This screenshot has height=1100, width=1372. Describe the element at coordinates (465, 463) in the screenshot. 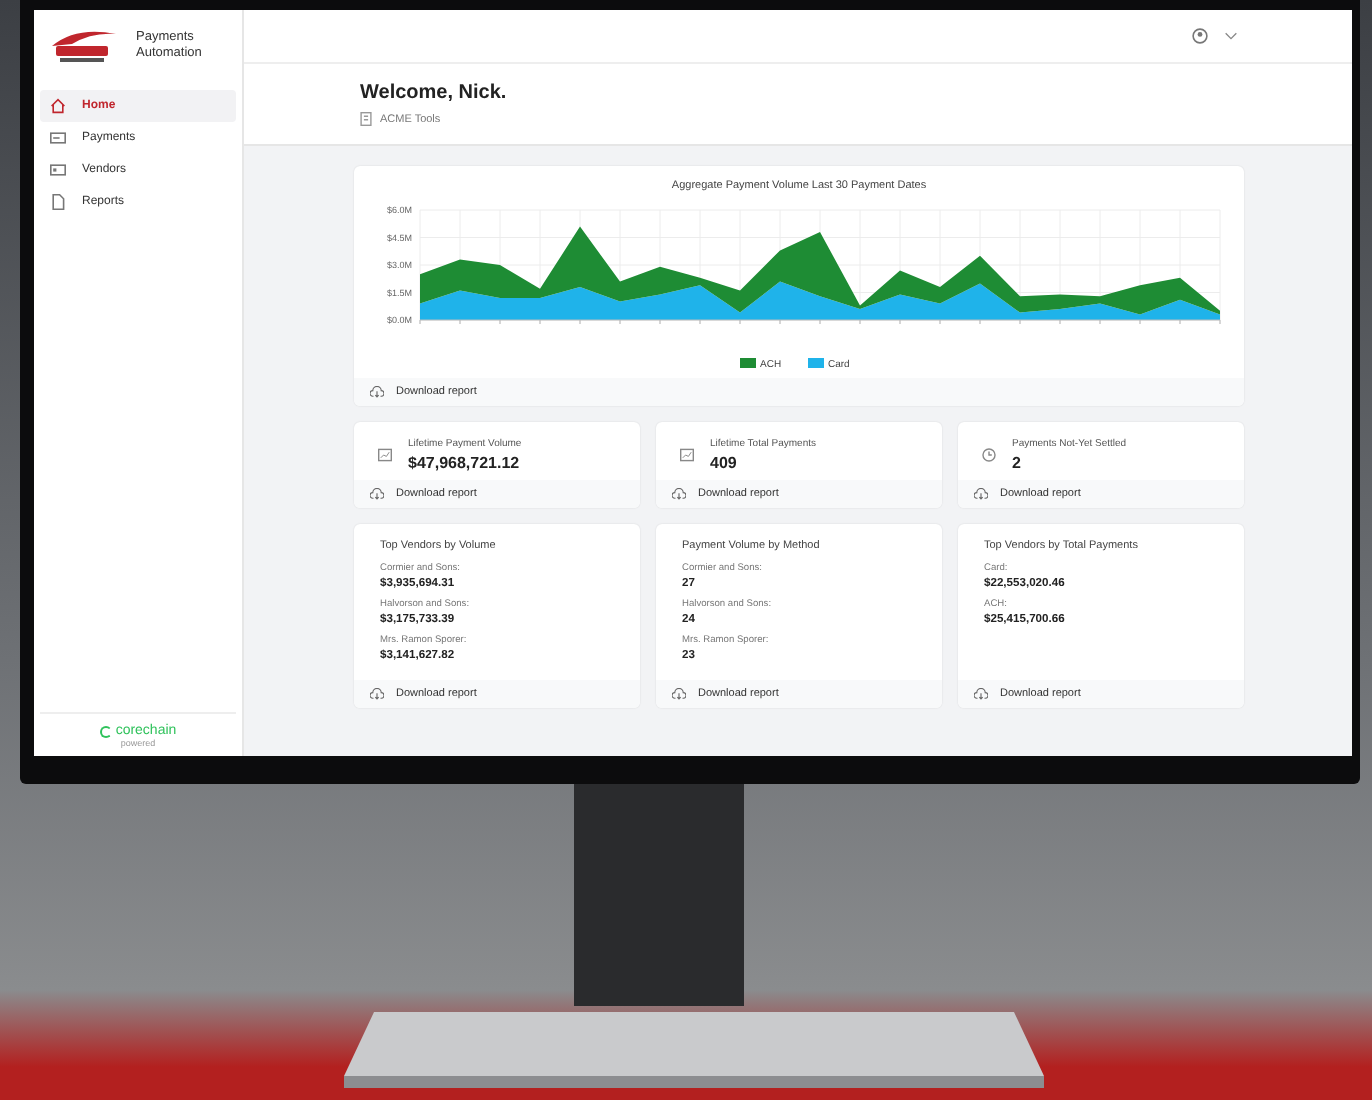

I see `stat-value: $47,968,721.12` at that location.